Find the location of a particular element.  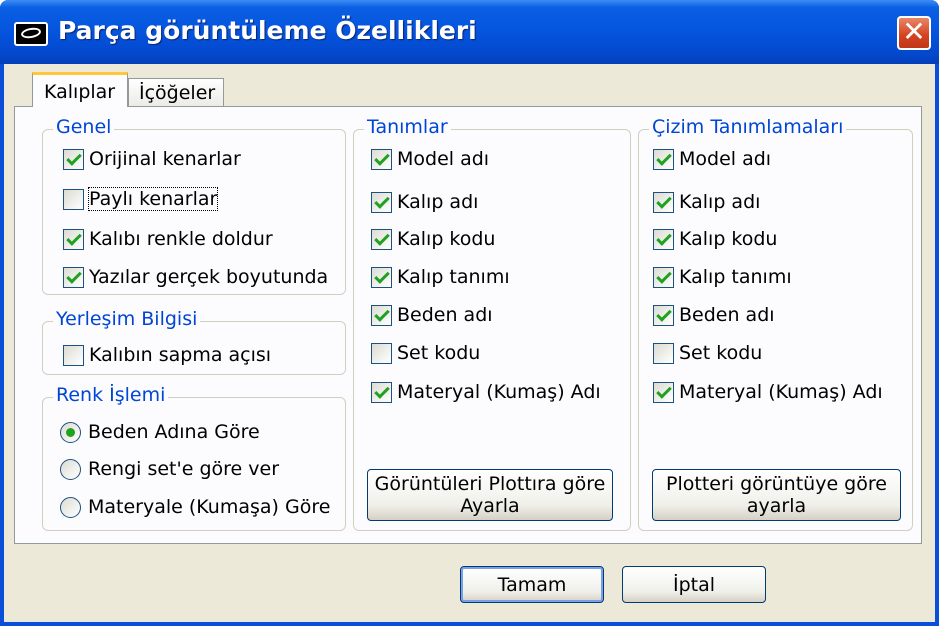

tab-kaliplar: Kalıplar is located at coordinates (80, 89).